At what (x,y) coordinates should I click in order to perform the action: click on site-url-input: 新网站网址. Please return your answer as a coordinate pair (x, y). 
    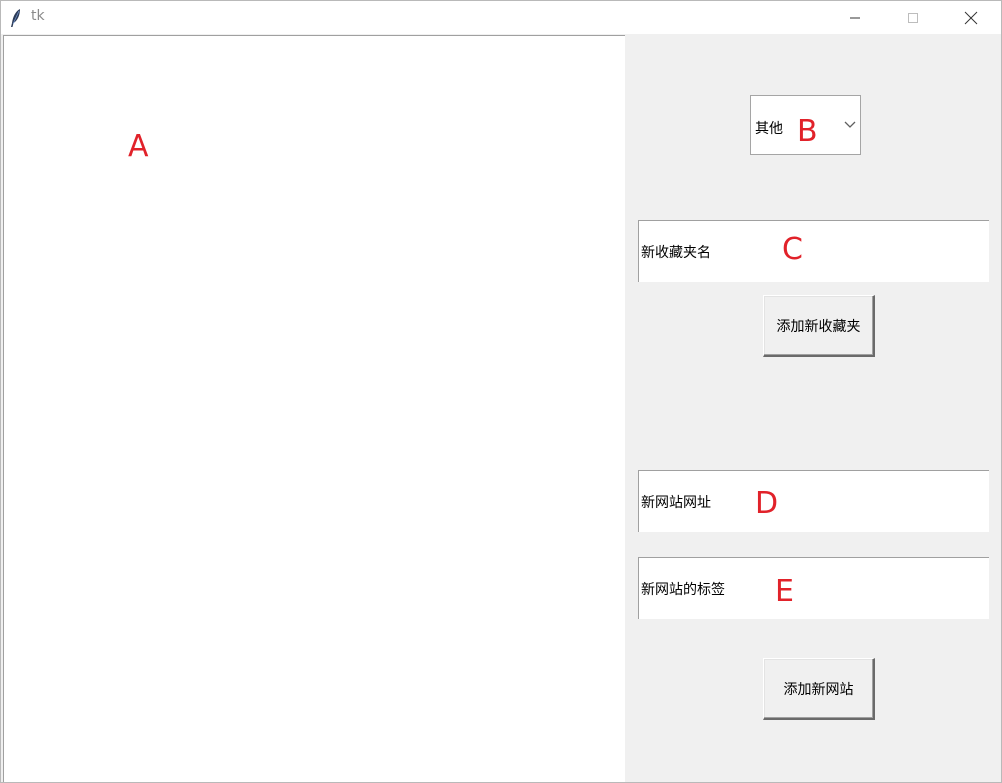
    Looking at the image, I should click on (813, 501).